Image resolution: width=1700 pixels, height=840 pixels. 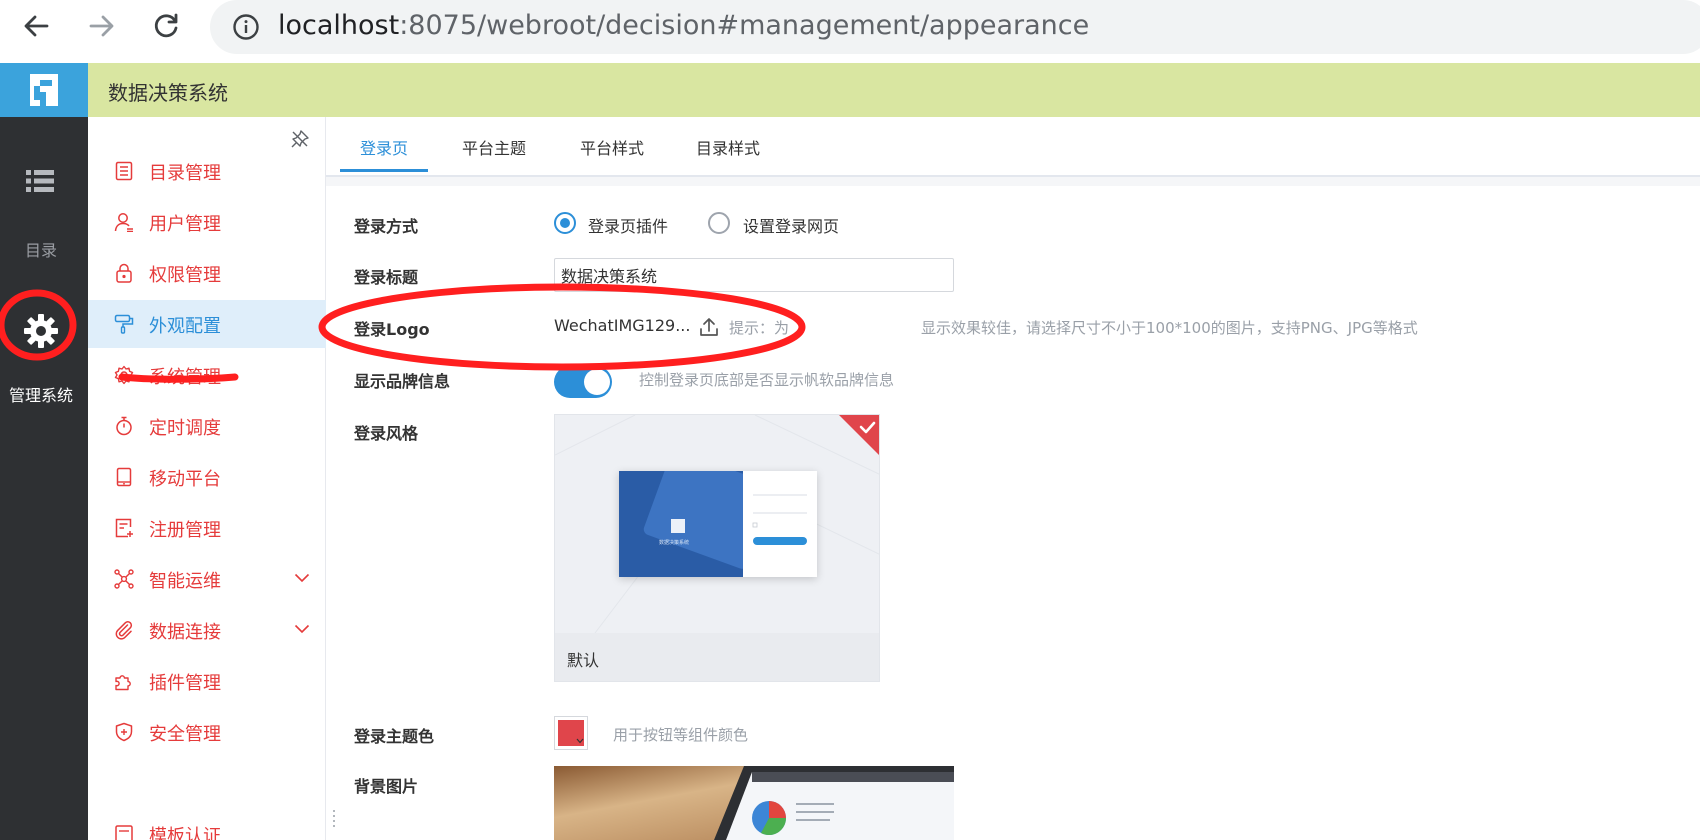 I want to click on radio-login-plugin-label: 登录页插件, so click(x=628, y=225).